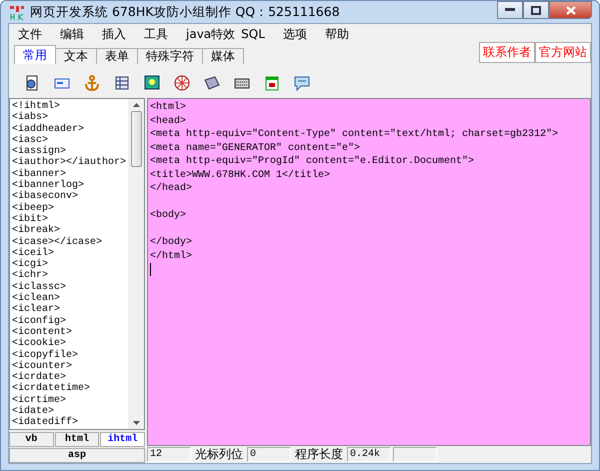 The width and height of the screenshot is (600, 471). Describe the element at coordinates (272, 83) in the screenshot. I see `calendar-icon` at that location.